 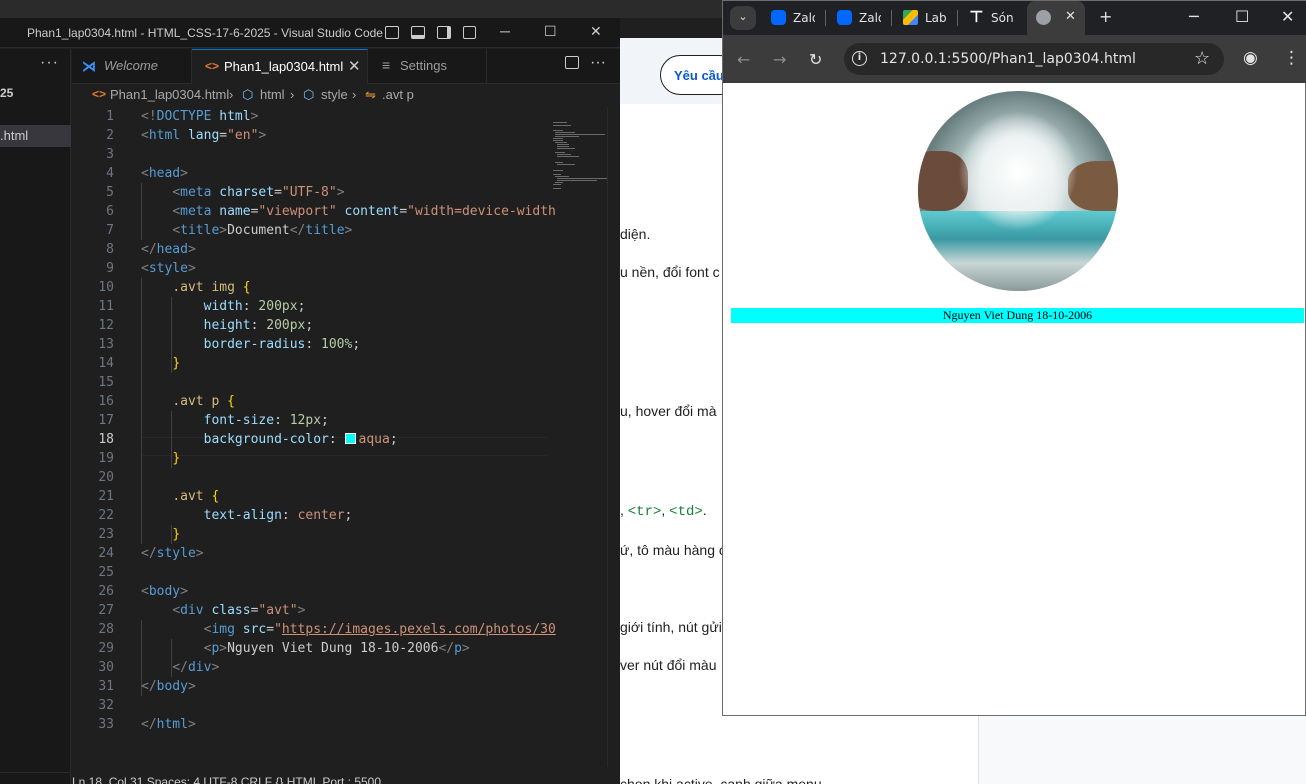 I want to click on code-line: <!DOCTYPE html>, so click(x=200, y=116).